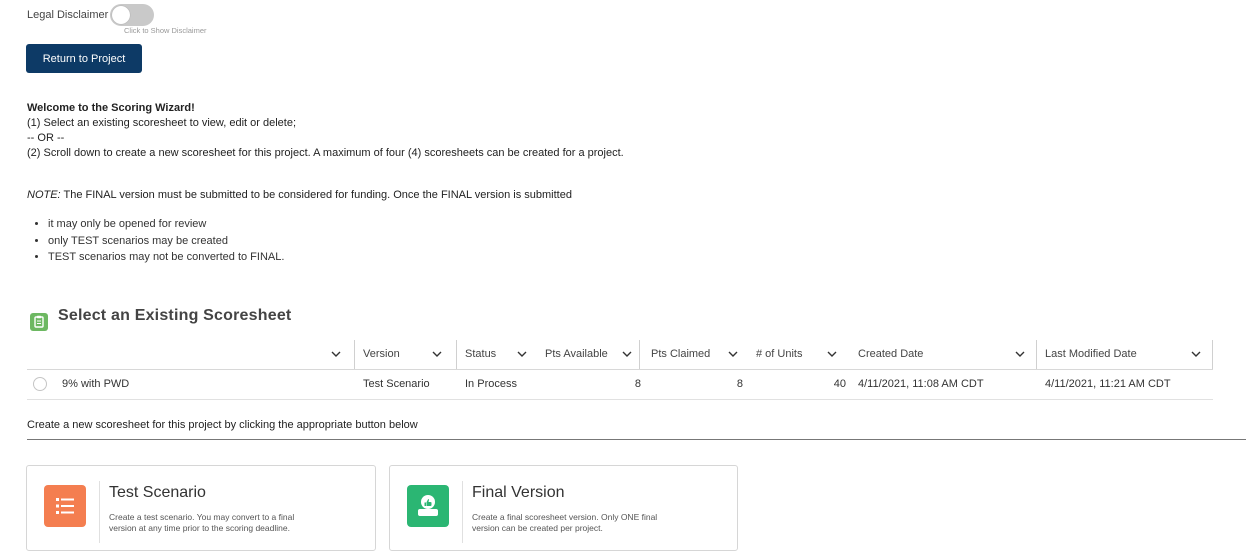  Describe the element at coordinates (832, 354) in the screenshot. I see `units-sort-chevron` at that location.